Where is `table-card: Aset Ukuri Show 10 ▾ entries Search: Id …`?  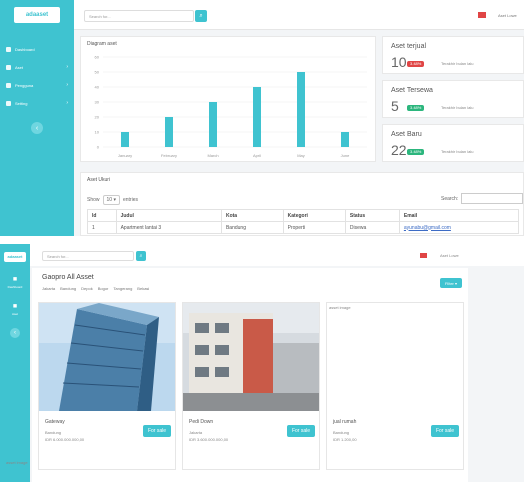 table-card: Aset Ukuri Show 10 ▾ entries Search: Id … is located at coordinates (302, 204).